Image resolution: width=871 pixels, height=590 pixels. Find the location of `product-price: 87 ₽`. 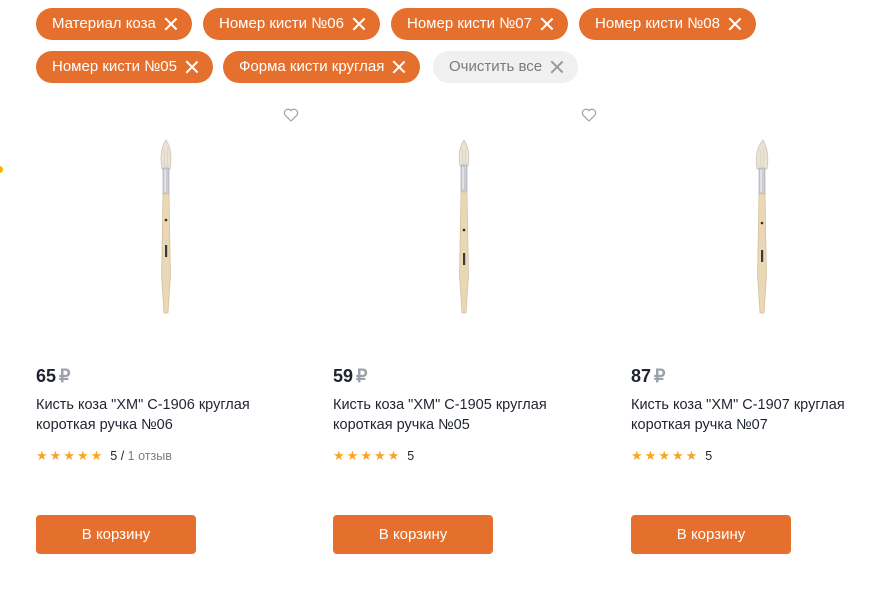

product-price: 87 ₽ is located at coordinates (648, 376).